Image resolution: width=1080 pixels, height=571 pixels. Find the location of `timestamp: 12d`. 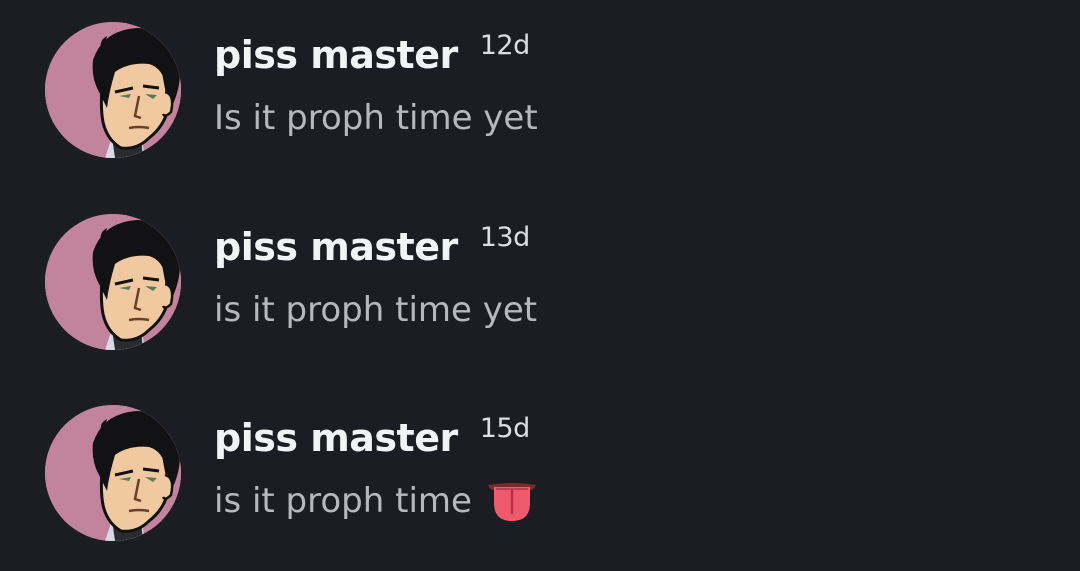

timestamp: 12d is located at coordinates (505, 45).